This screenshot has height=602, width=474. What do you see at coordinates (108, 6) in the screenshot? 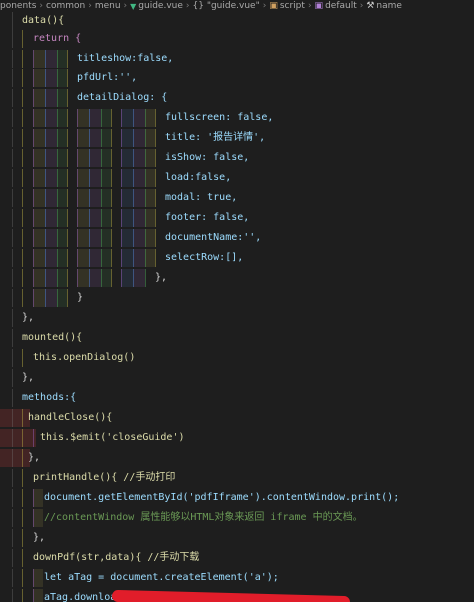
I see `breadcrumb-item-menu: menu` at bounding box center [108, 6].